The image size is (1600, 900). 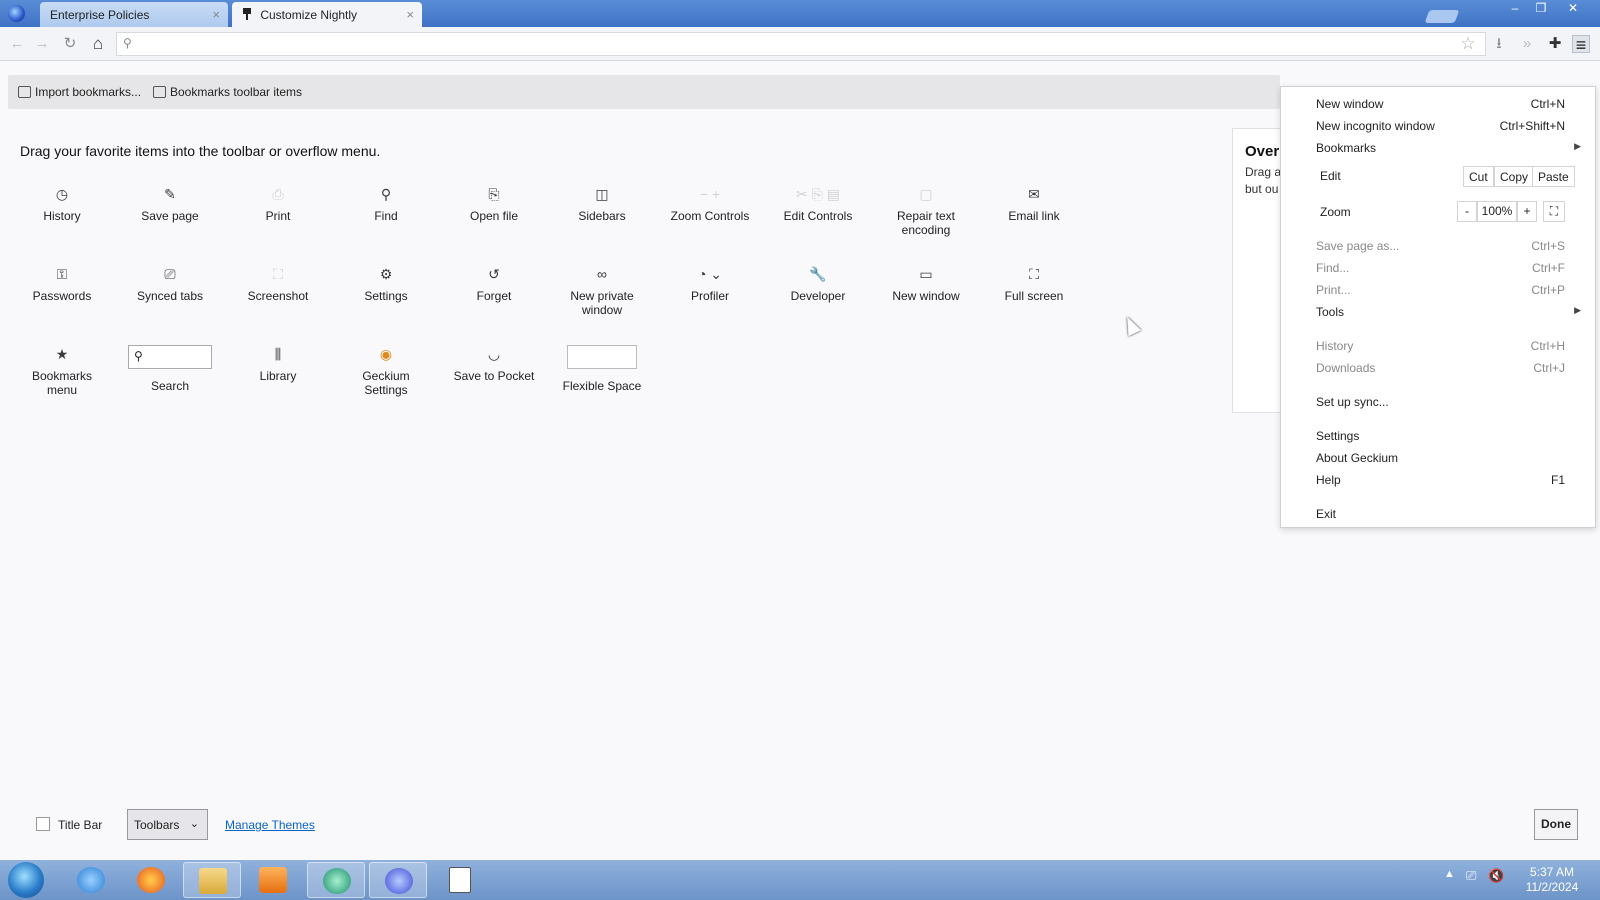 I want to click on bookmark-star-icon: ☆, so click(x=1468, y=44).